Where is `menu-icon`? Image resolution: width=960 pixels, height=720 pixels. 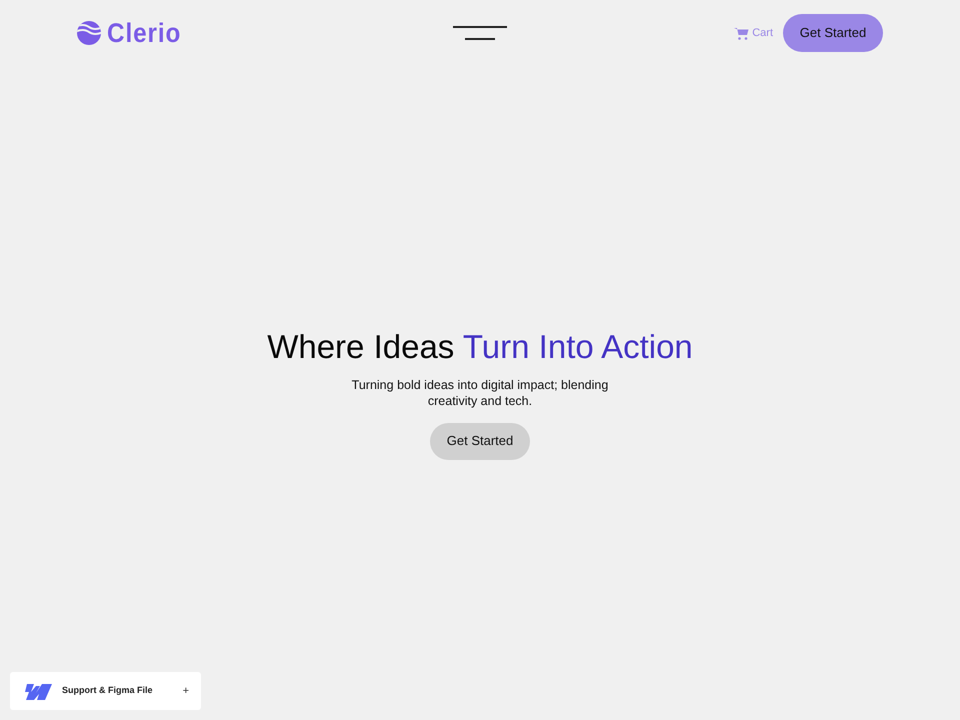 menu-icon is located at coordinates (480, 33).